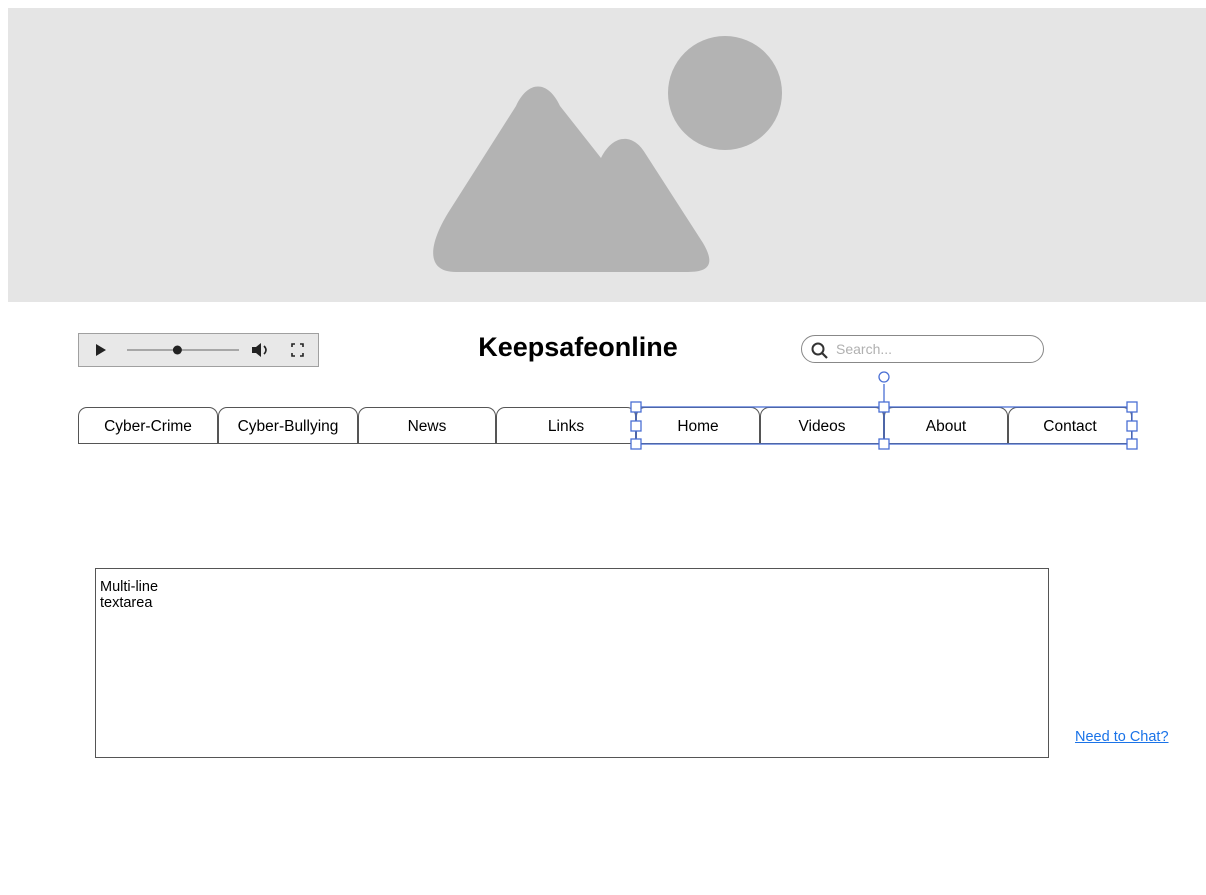 The height and width of the screenshot is (895, 1206). I want to click on textarea-content: Multi-line textarea, so click(129, 595).